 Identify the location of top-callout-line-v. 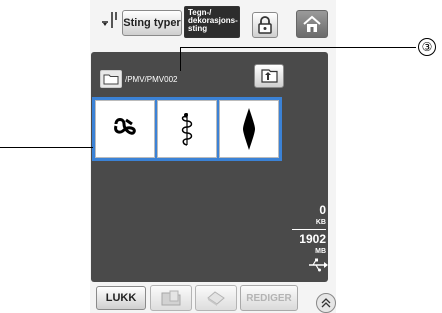
(180, 59).